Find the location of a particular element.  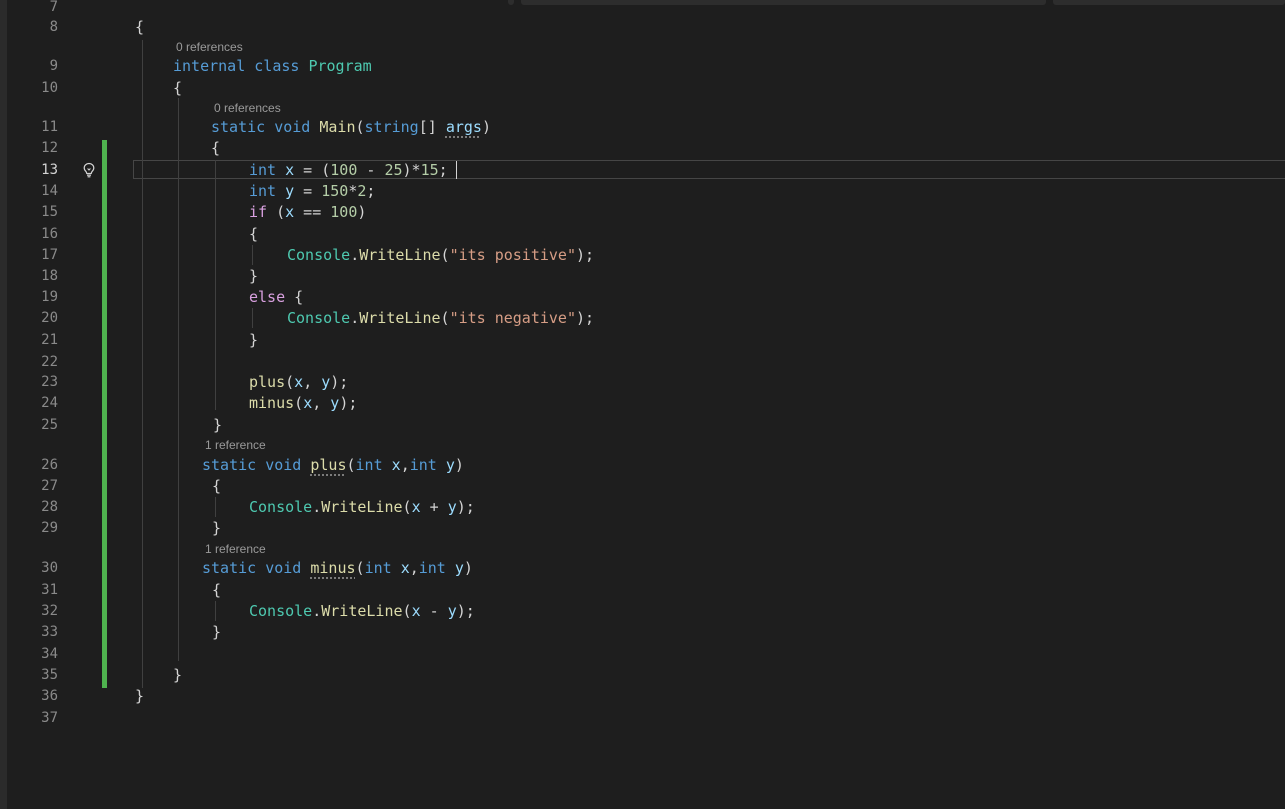

code-line: static void minus(int x,int y) is located at coordinates (337, 568).